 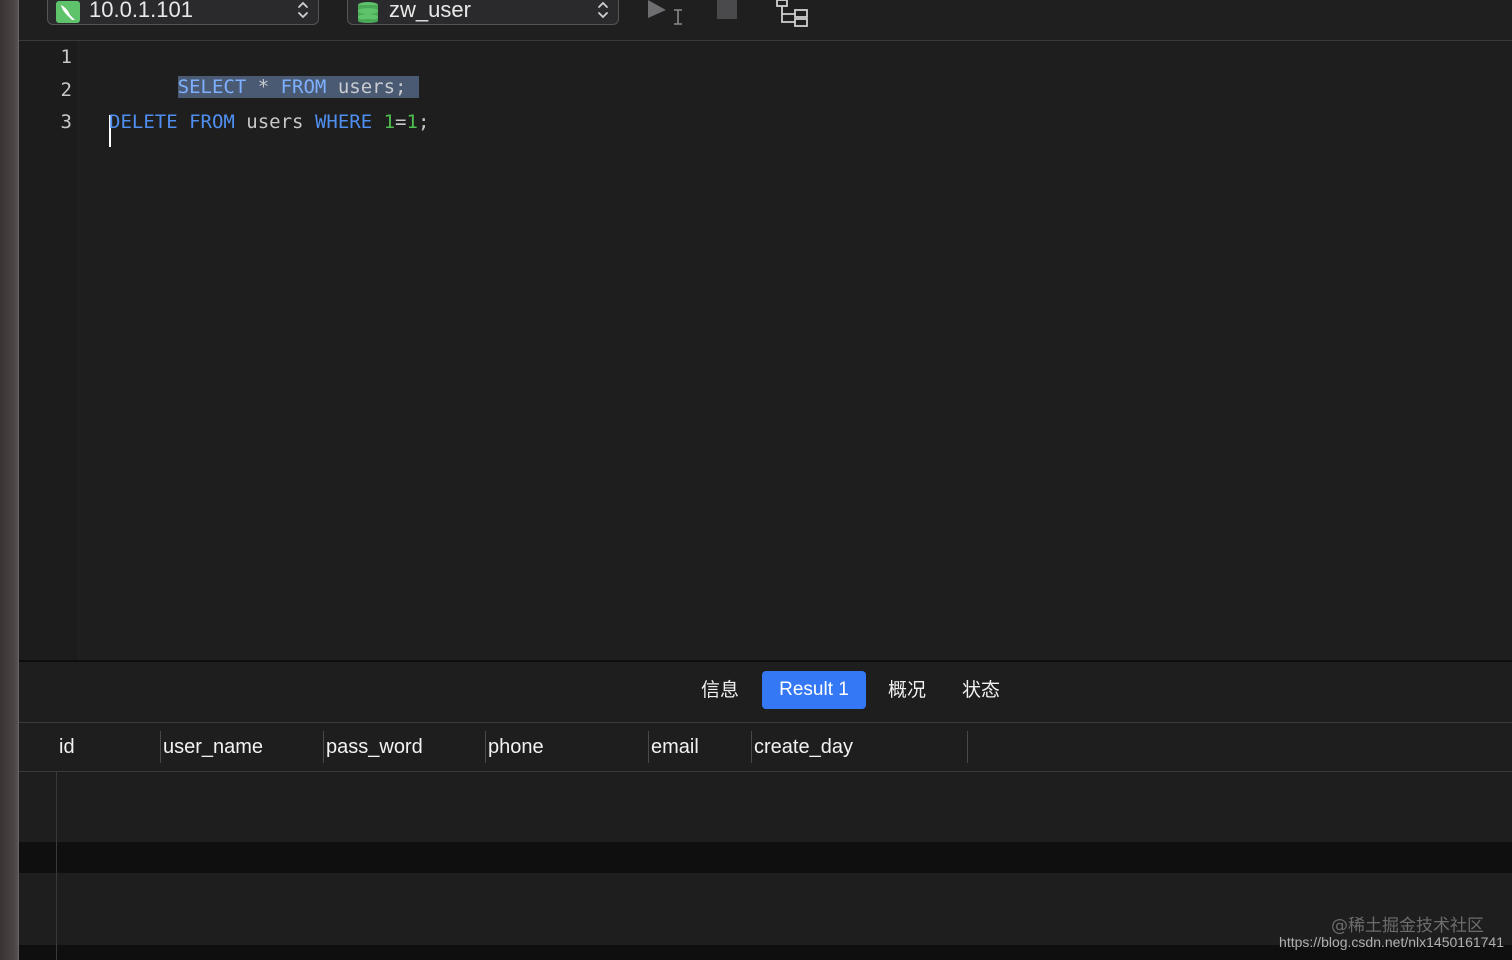 What do you see at coordinates (366, 87) in the screenshot?
I see `code-identifier: users;` at bounding box center [366, 87].